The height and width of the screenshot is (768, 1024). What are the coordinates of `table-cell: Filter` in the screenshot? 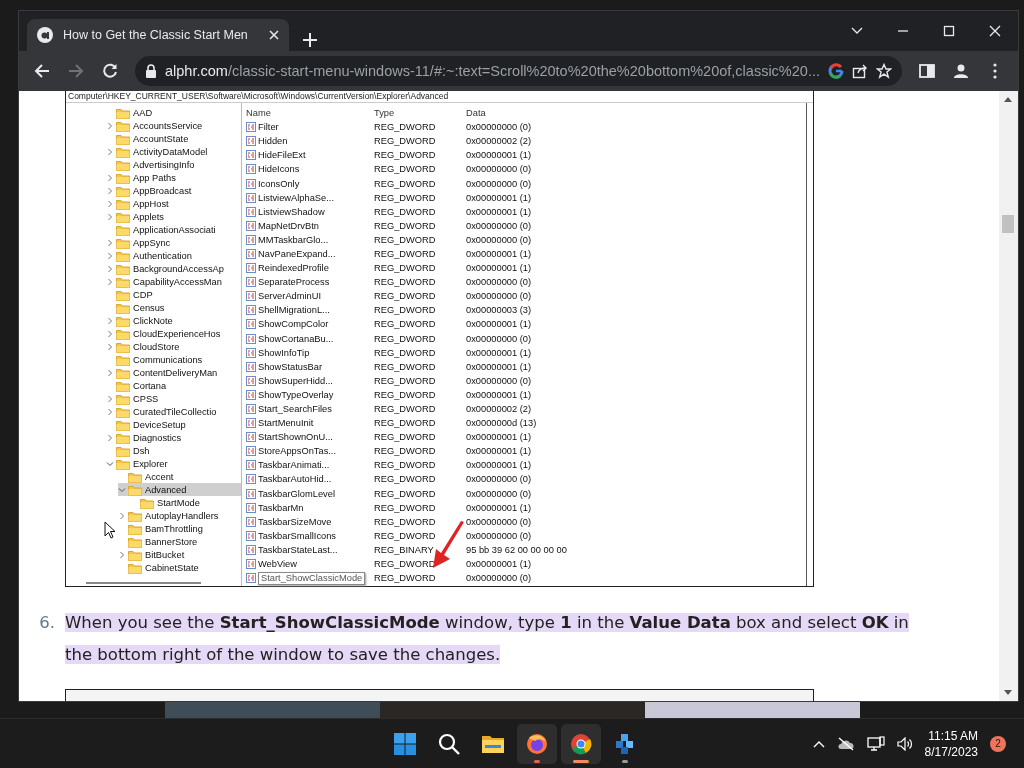 It's located at (268, 127).